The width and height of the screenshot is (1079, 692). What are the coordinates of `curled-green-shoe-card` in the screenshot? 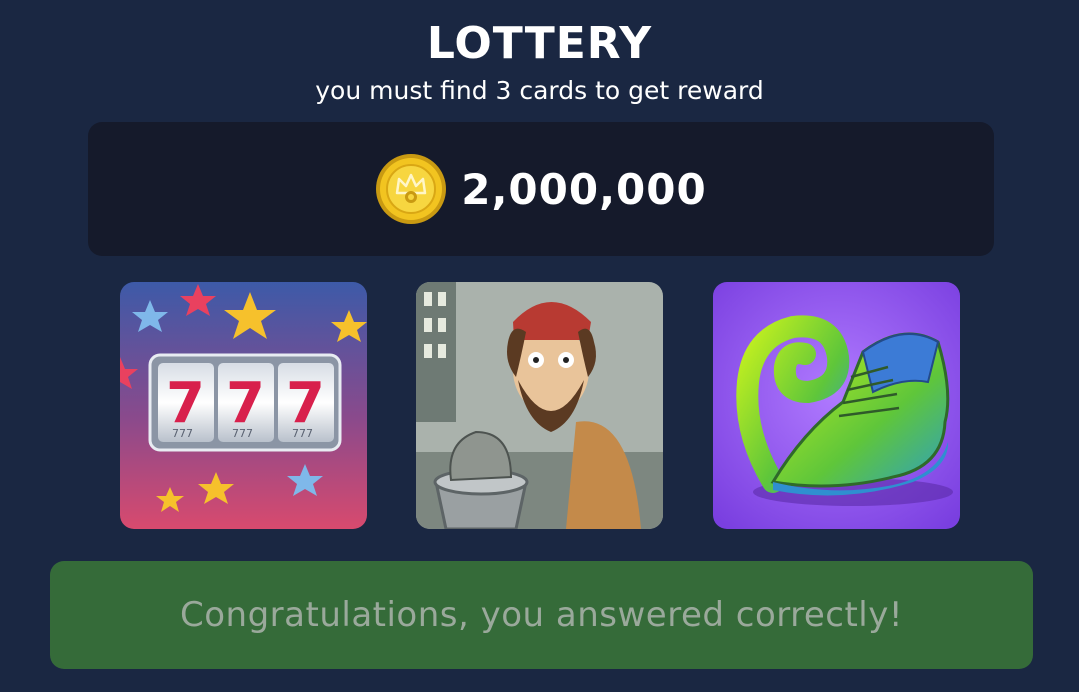 It's located at (836, 405).